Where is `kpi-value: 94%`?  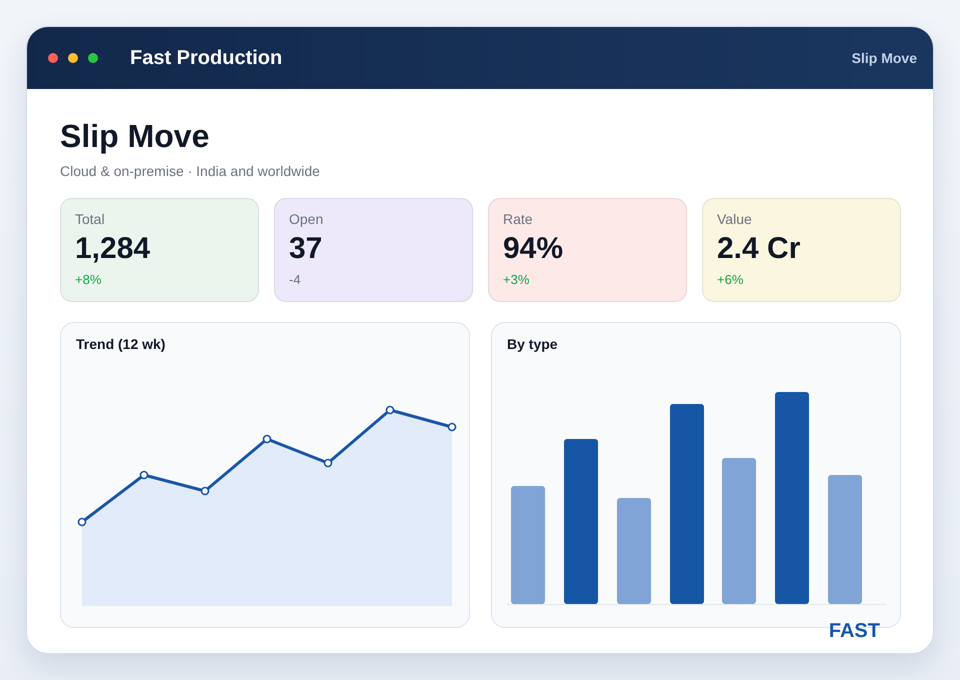
kpi-value: 94% is located at coordinates (533, 249).